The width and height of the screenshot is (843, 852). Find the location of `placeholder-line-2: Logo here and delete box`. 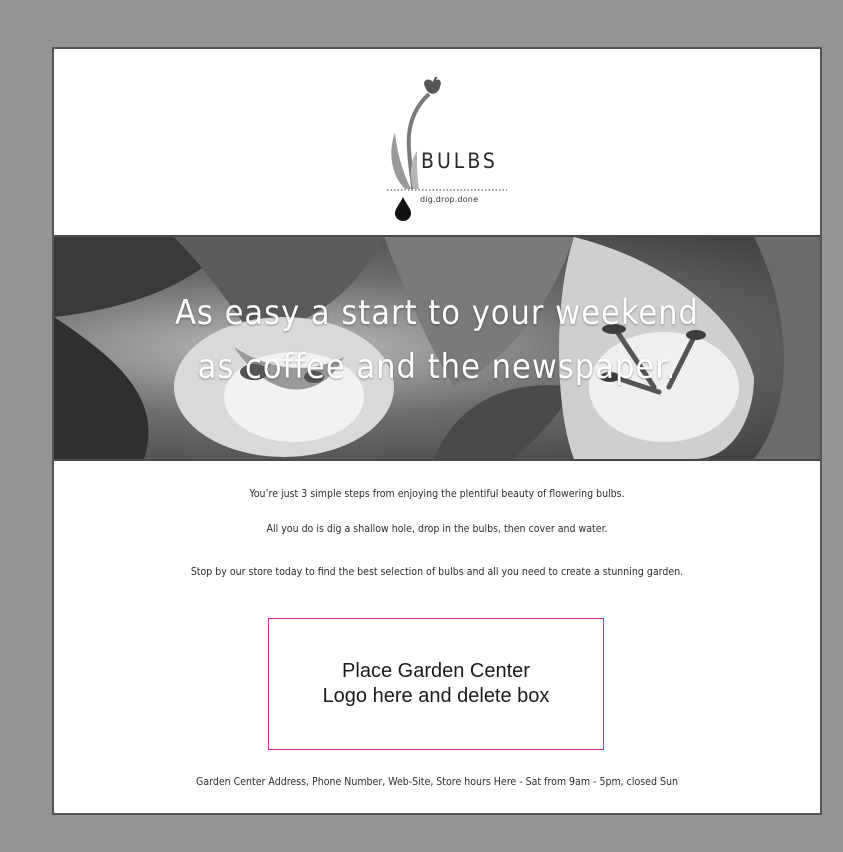

placeholder-line-2: Logo here and delete box is located at coordinates (436, 696).